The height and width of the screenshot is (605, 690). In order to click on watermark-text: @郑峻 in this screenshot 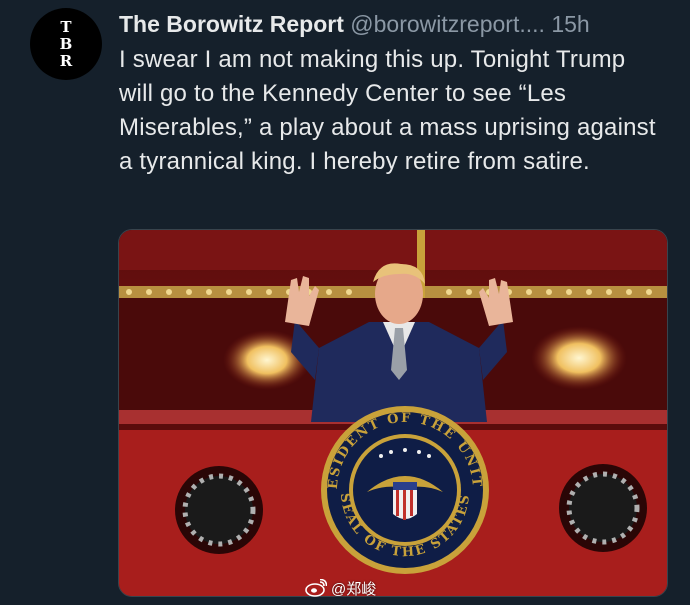, I will do `click(354, 589)`.